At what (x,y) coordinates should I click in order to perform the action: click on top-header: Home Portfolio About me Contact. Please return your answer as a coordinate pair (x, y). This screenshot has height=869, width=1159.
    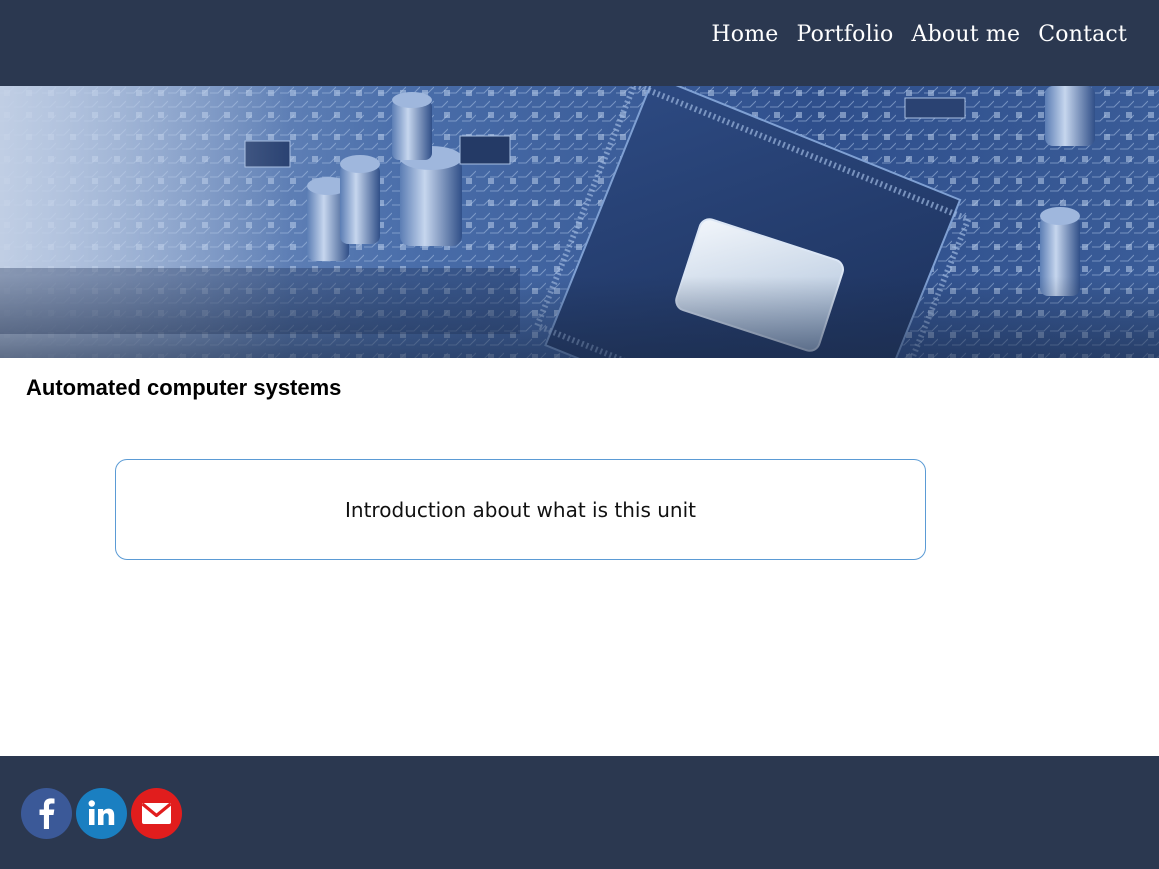
    Looking at the image, I should click on (579, 43).